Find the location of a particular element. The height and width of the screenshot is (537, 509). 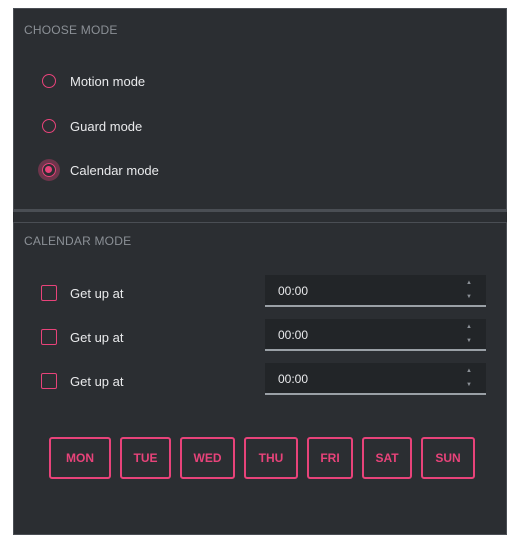

day-button-sat: SAT is located at coordinates (387, 458).